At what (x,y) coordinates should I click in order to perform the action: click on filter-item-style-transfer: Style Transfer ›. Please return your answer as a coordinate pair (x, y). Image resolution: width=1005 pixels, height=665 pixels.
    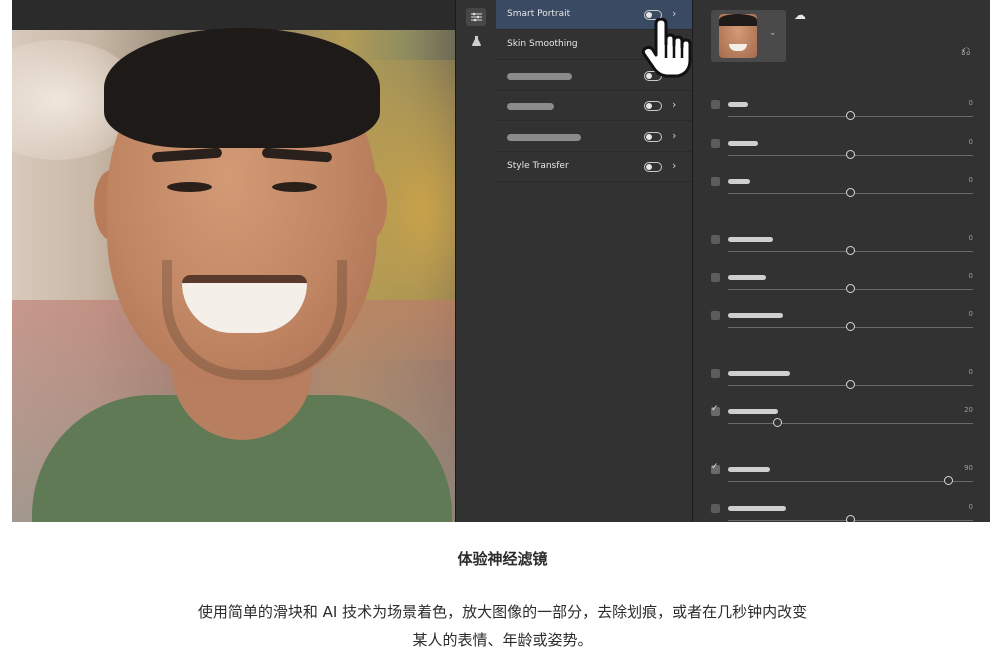
    Looking at the image, I should click on (594, 167).